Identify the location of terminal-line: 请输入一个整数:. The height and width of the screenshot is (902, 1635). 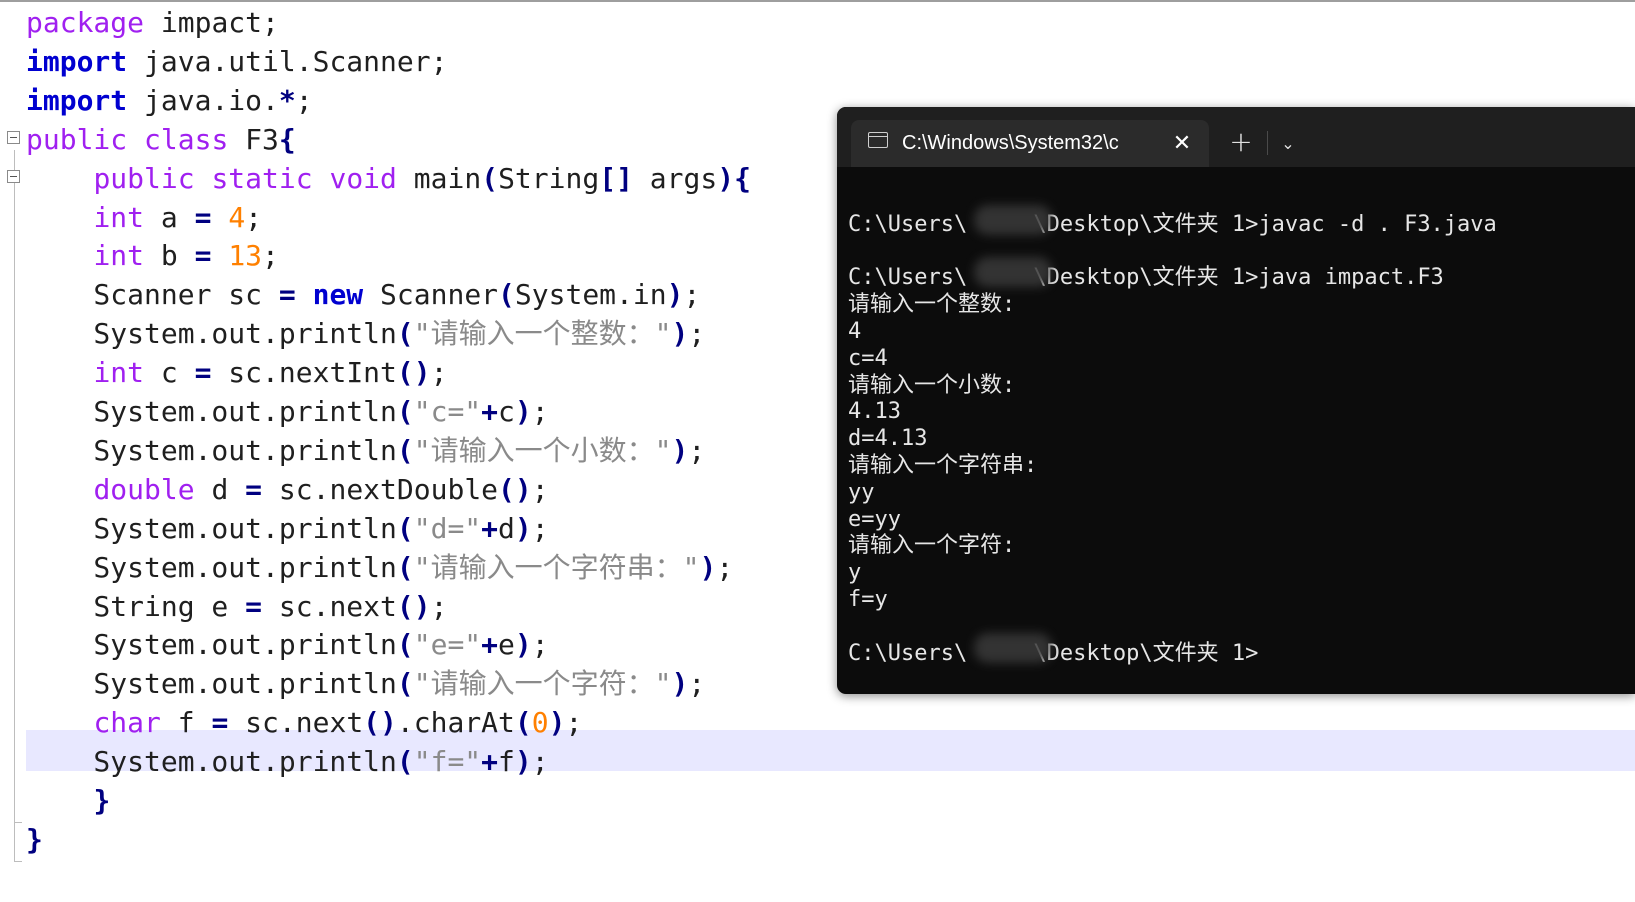
(932, 305).